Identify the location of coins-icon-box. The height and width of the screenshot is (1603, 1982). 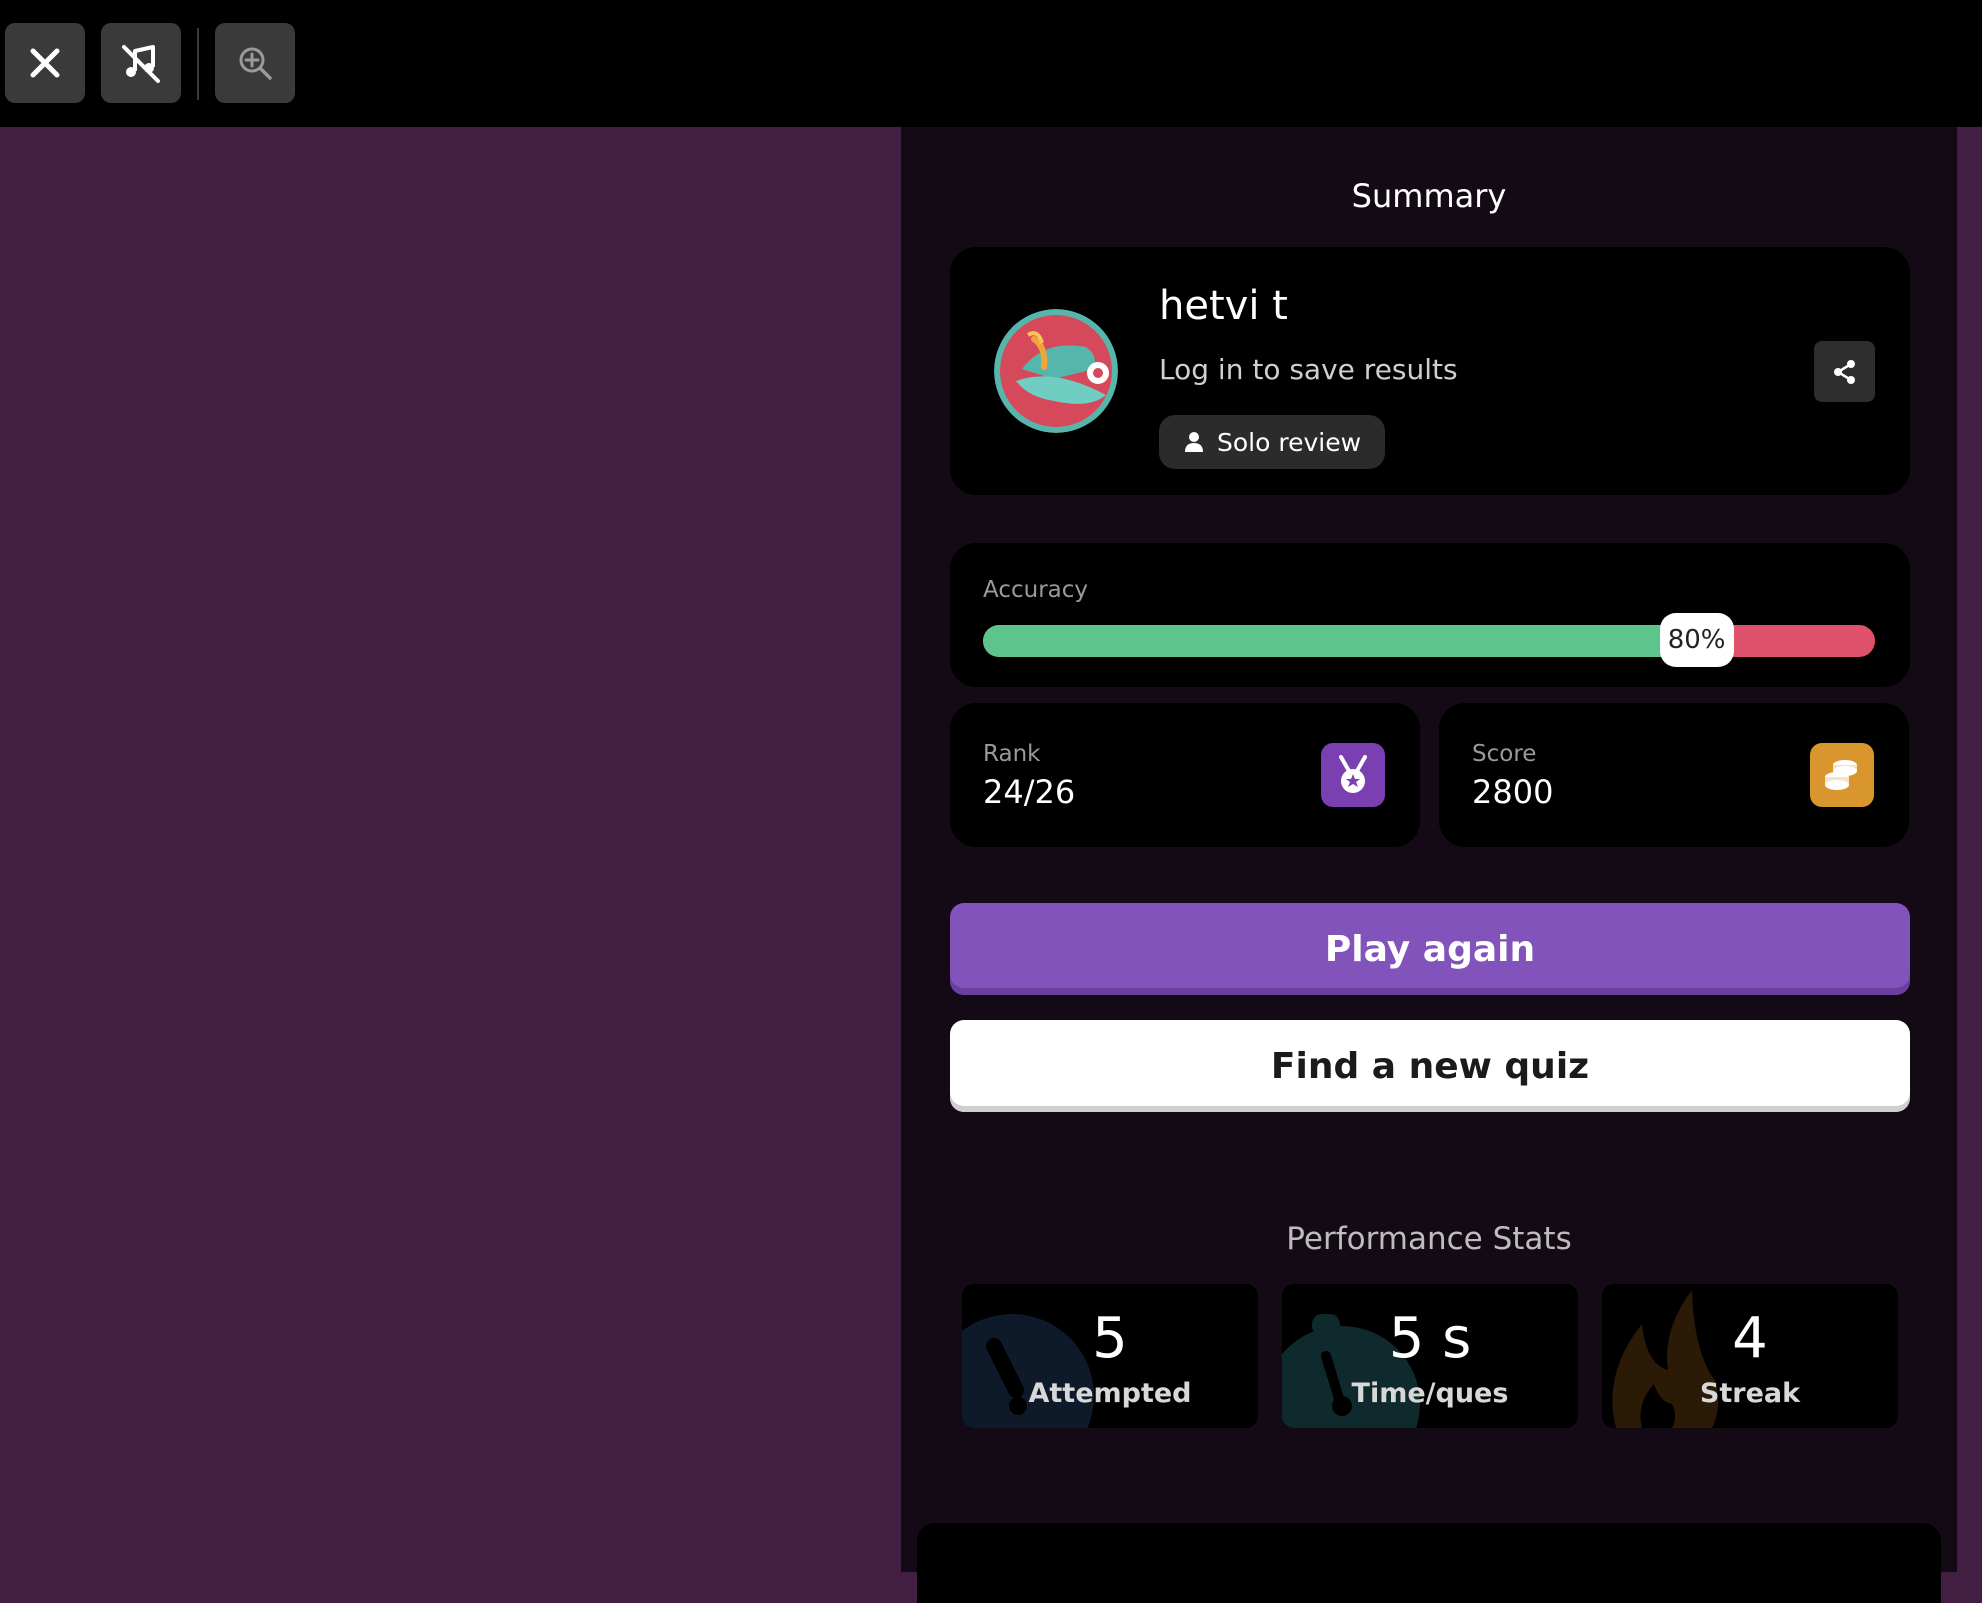
(1842, 775).